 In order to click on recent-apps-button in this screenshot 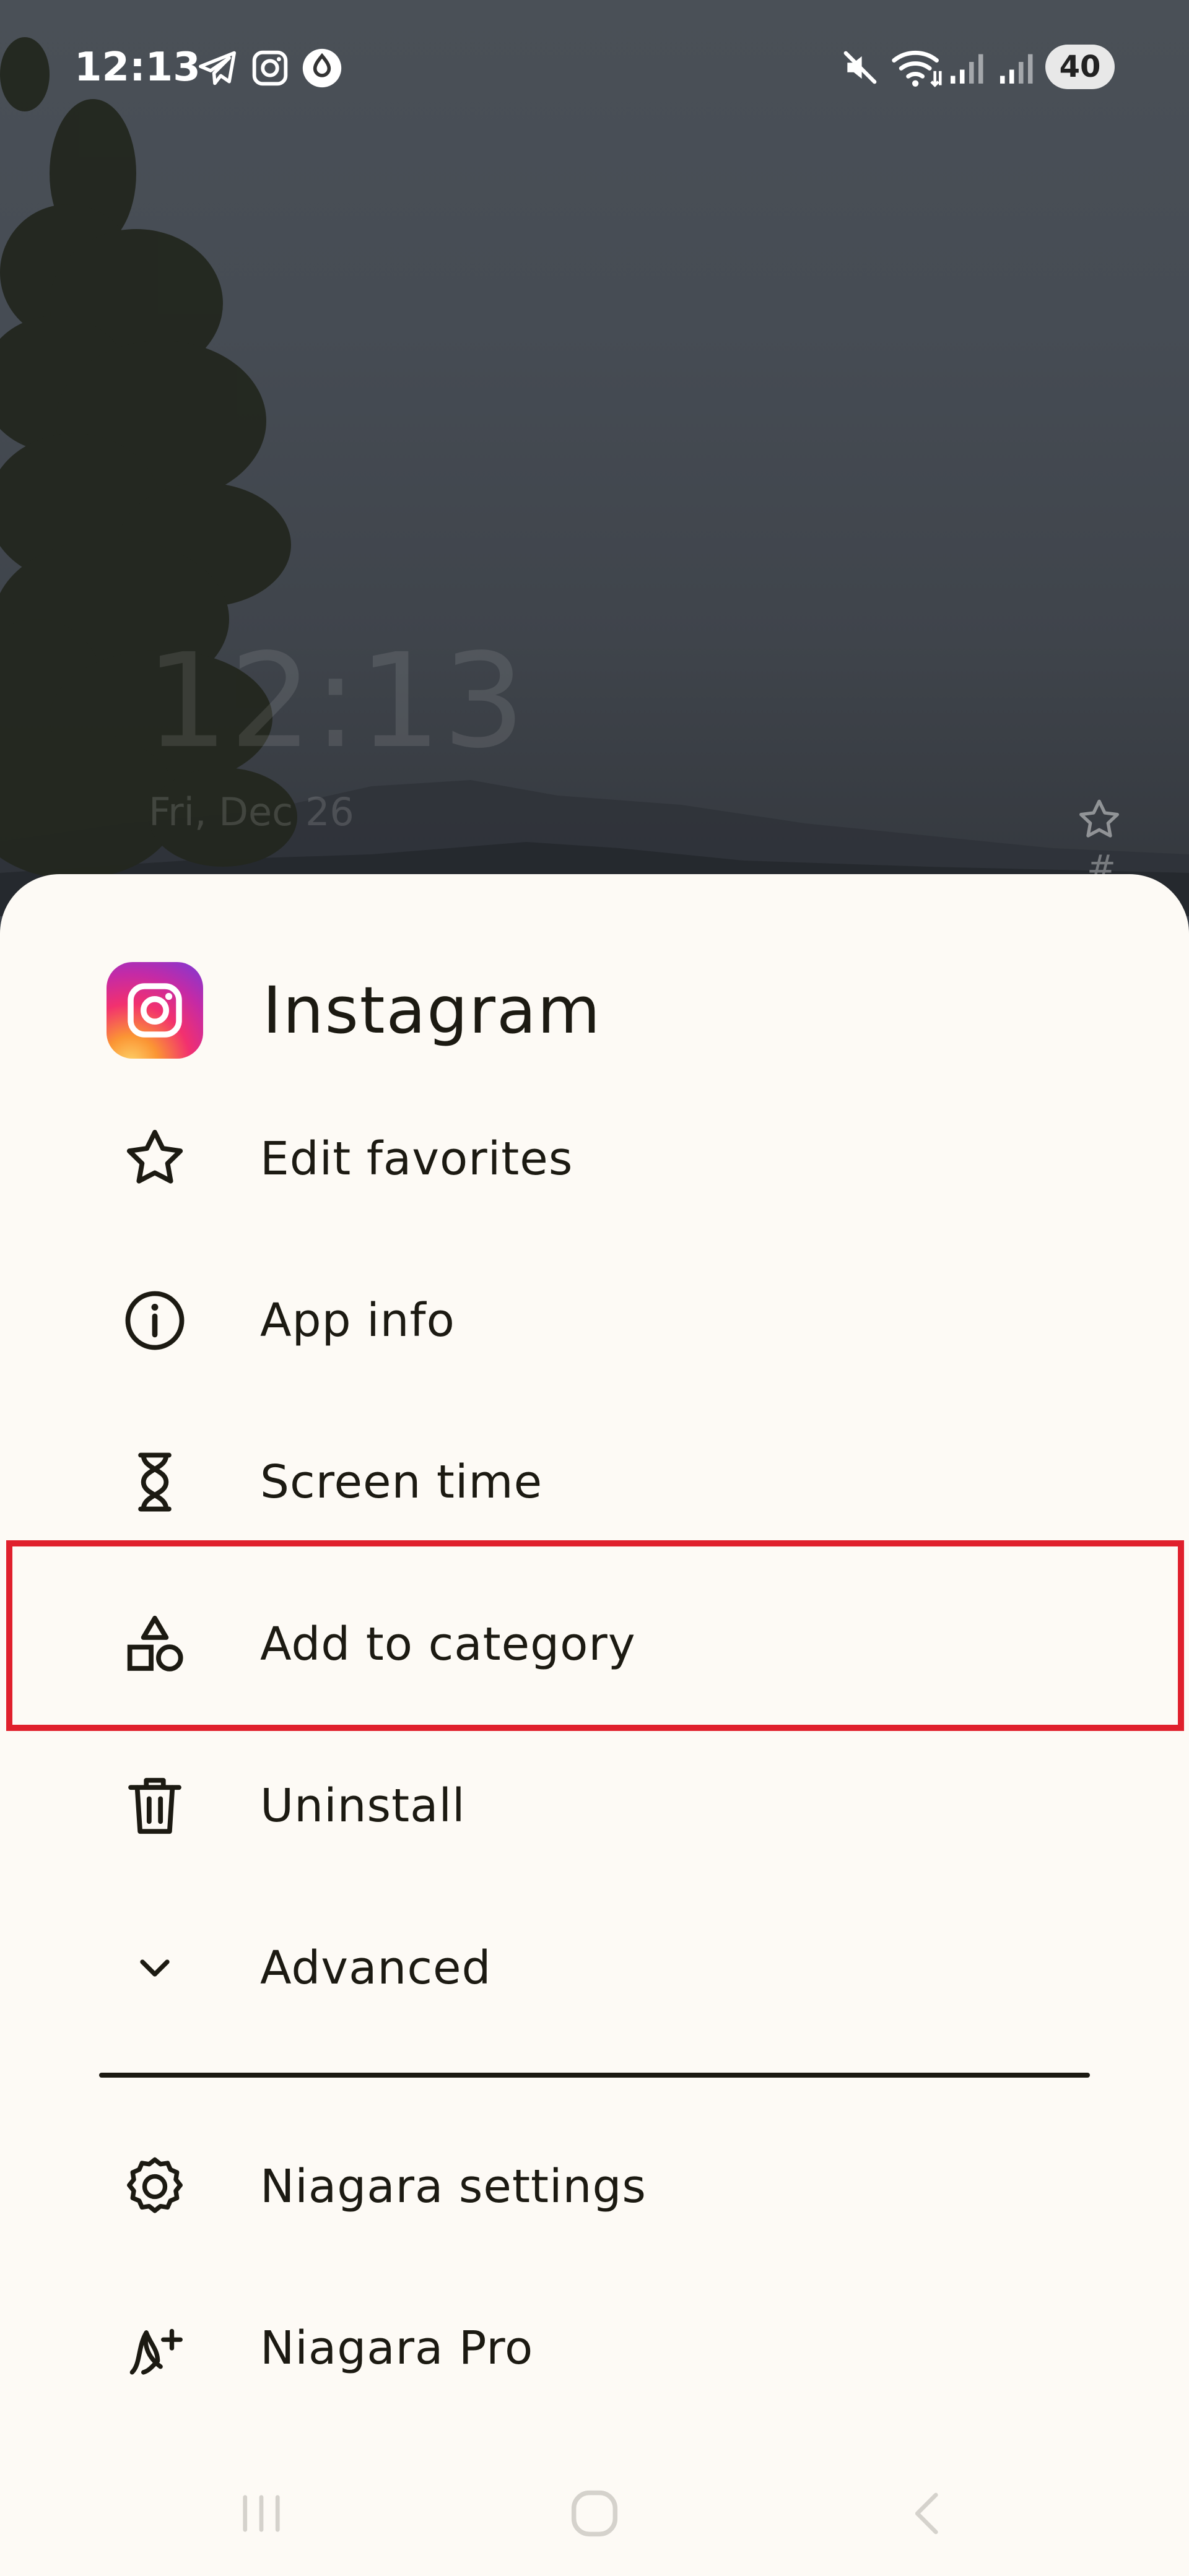, I will do `click(261, 2513)`.